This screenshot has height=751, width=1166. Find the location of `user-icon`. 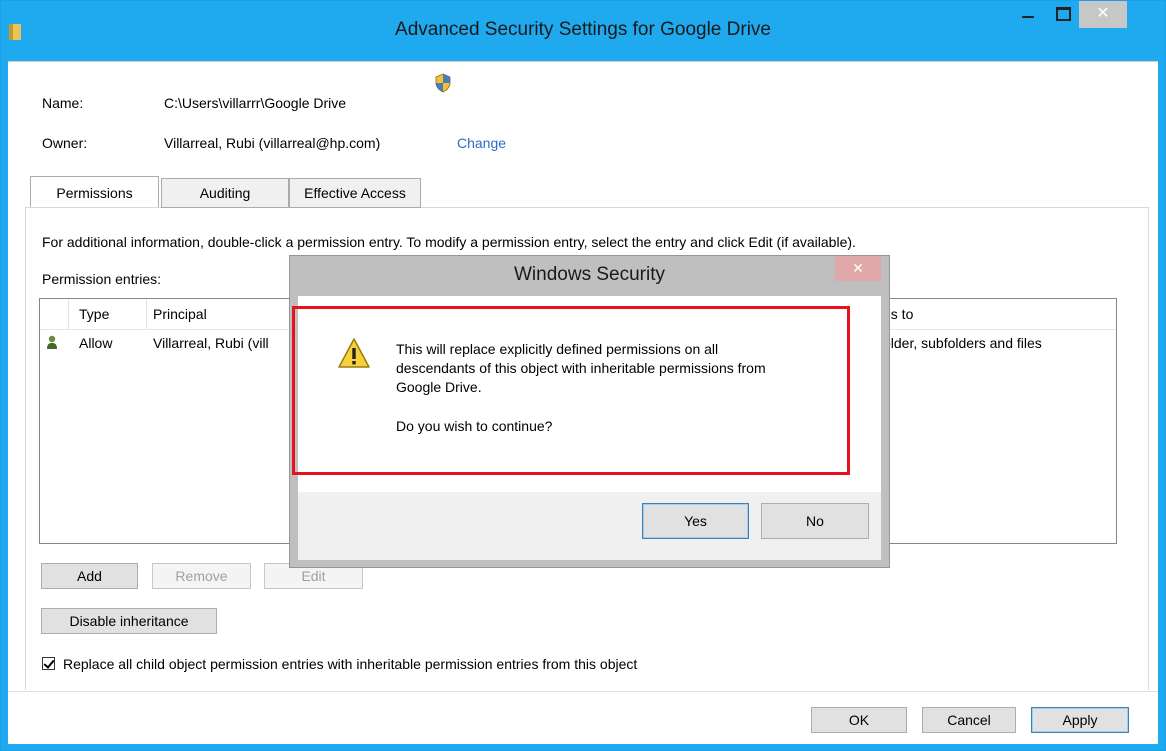

user-icon is located at coordinates (52, 342).